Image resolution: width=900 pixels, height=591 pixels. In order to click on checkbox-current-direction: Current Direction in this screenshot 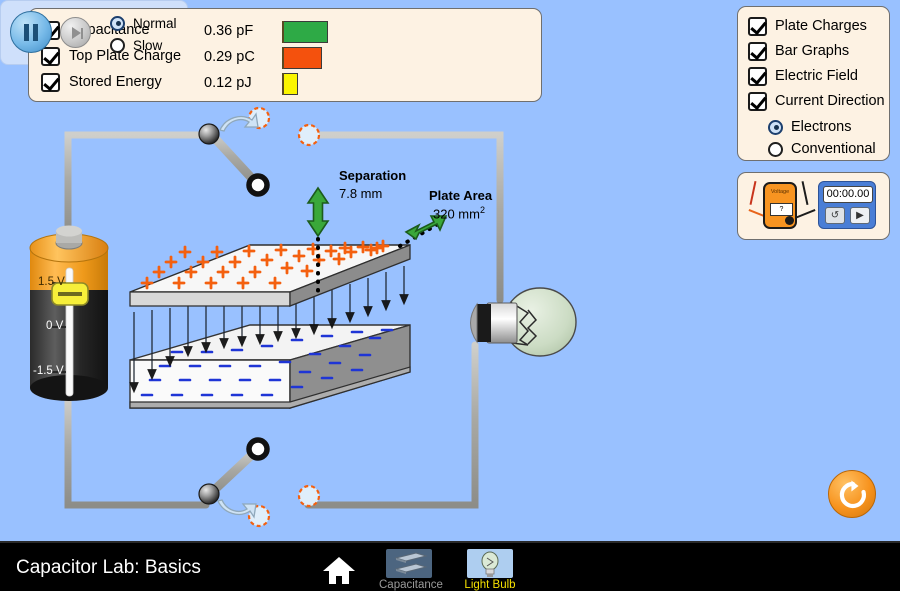, I will do `click(816, 101)`.